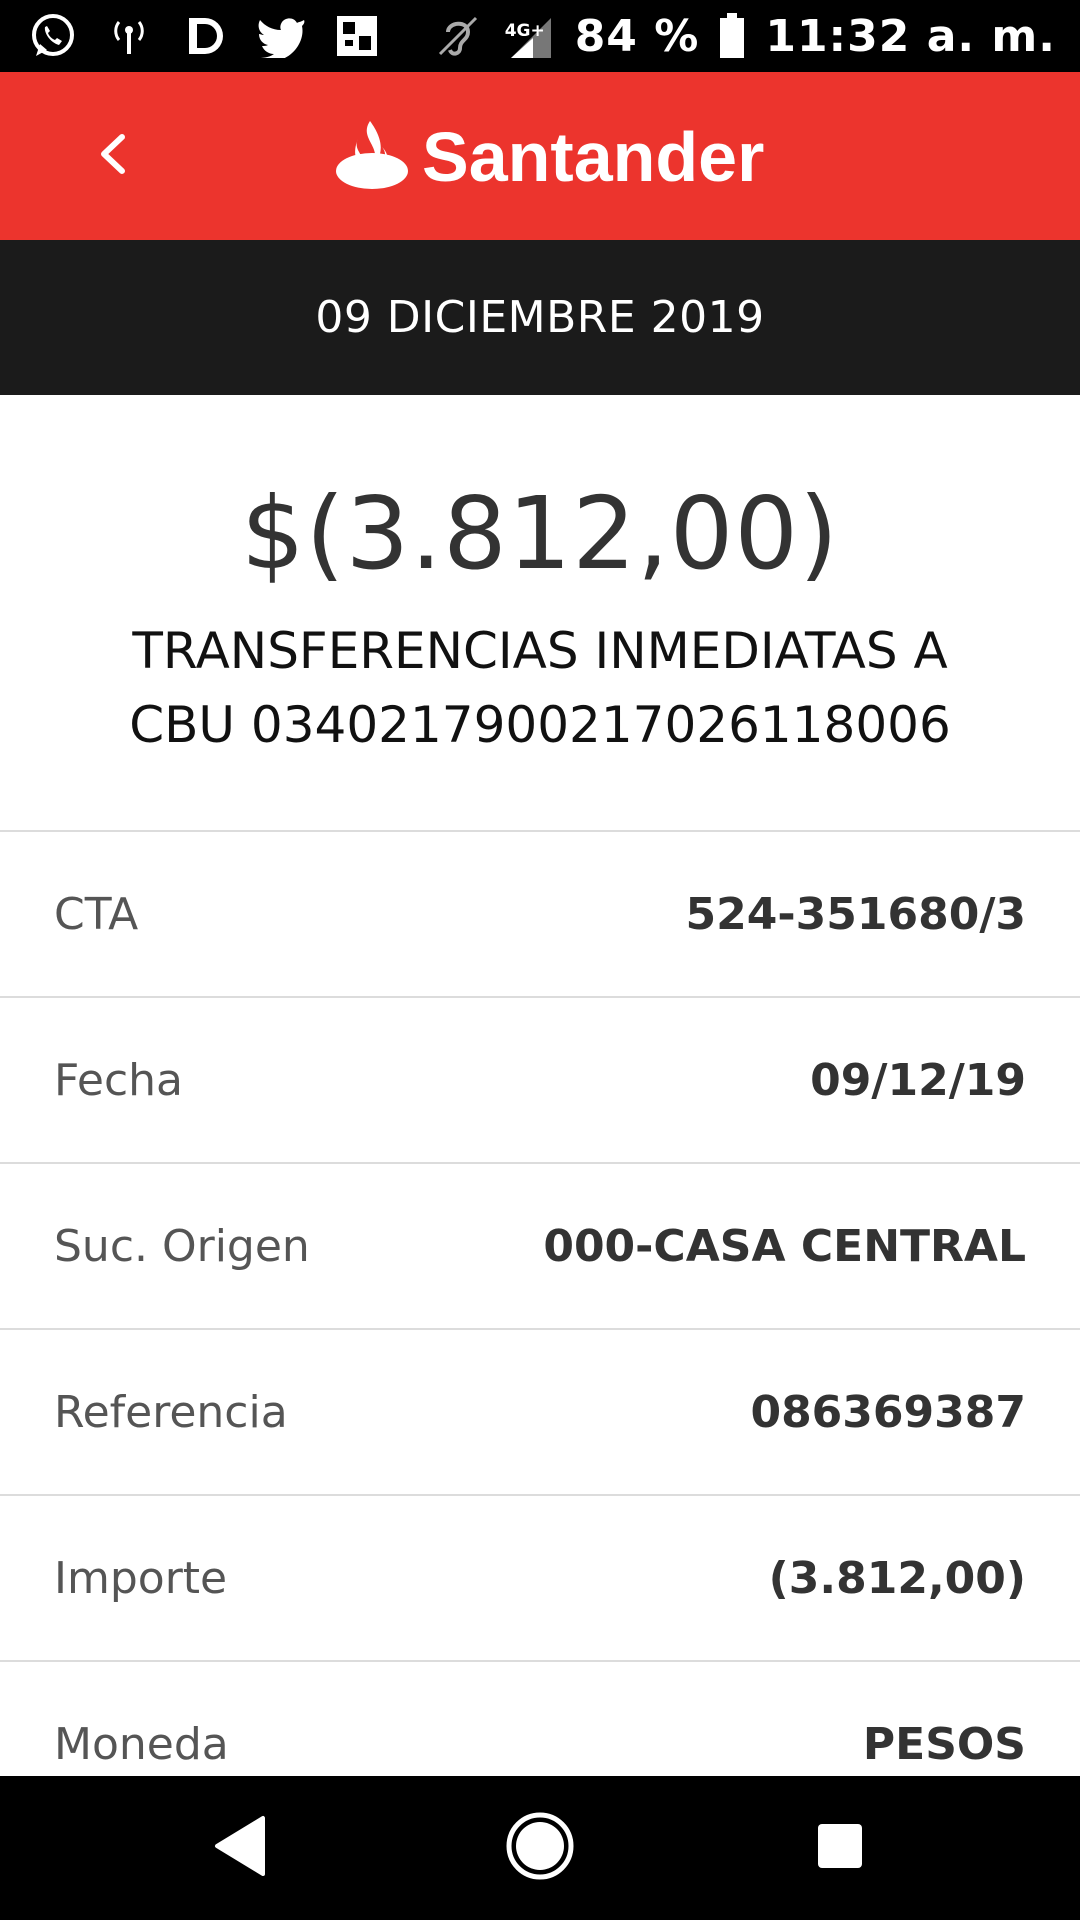 The height and width of the screenshot is (1920, 1080). Describe the element at coordinates (540, 1413) in the screenshot. I see `detail-row-referencia: Referencia 086369387` at that location.